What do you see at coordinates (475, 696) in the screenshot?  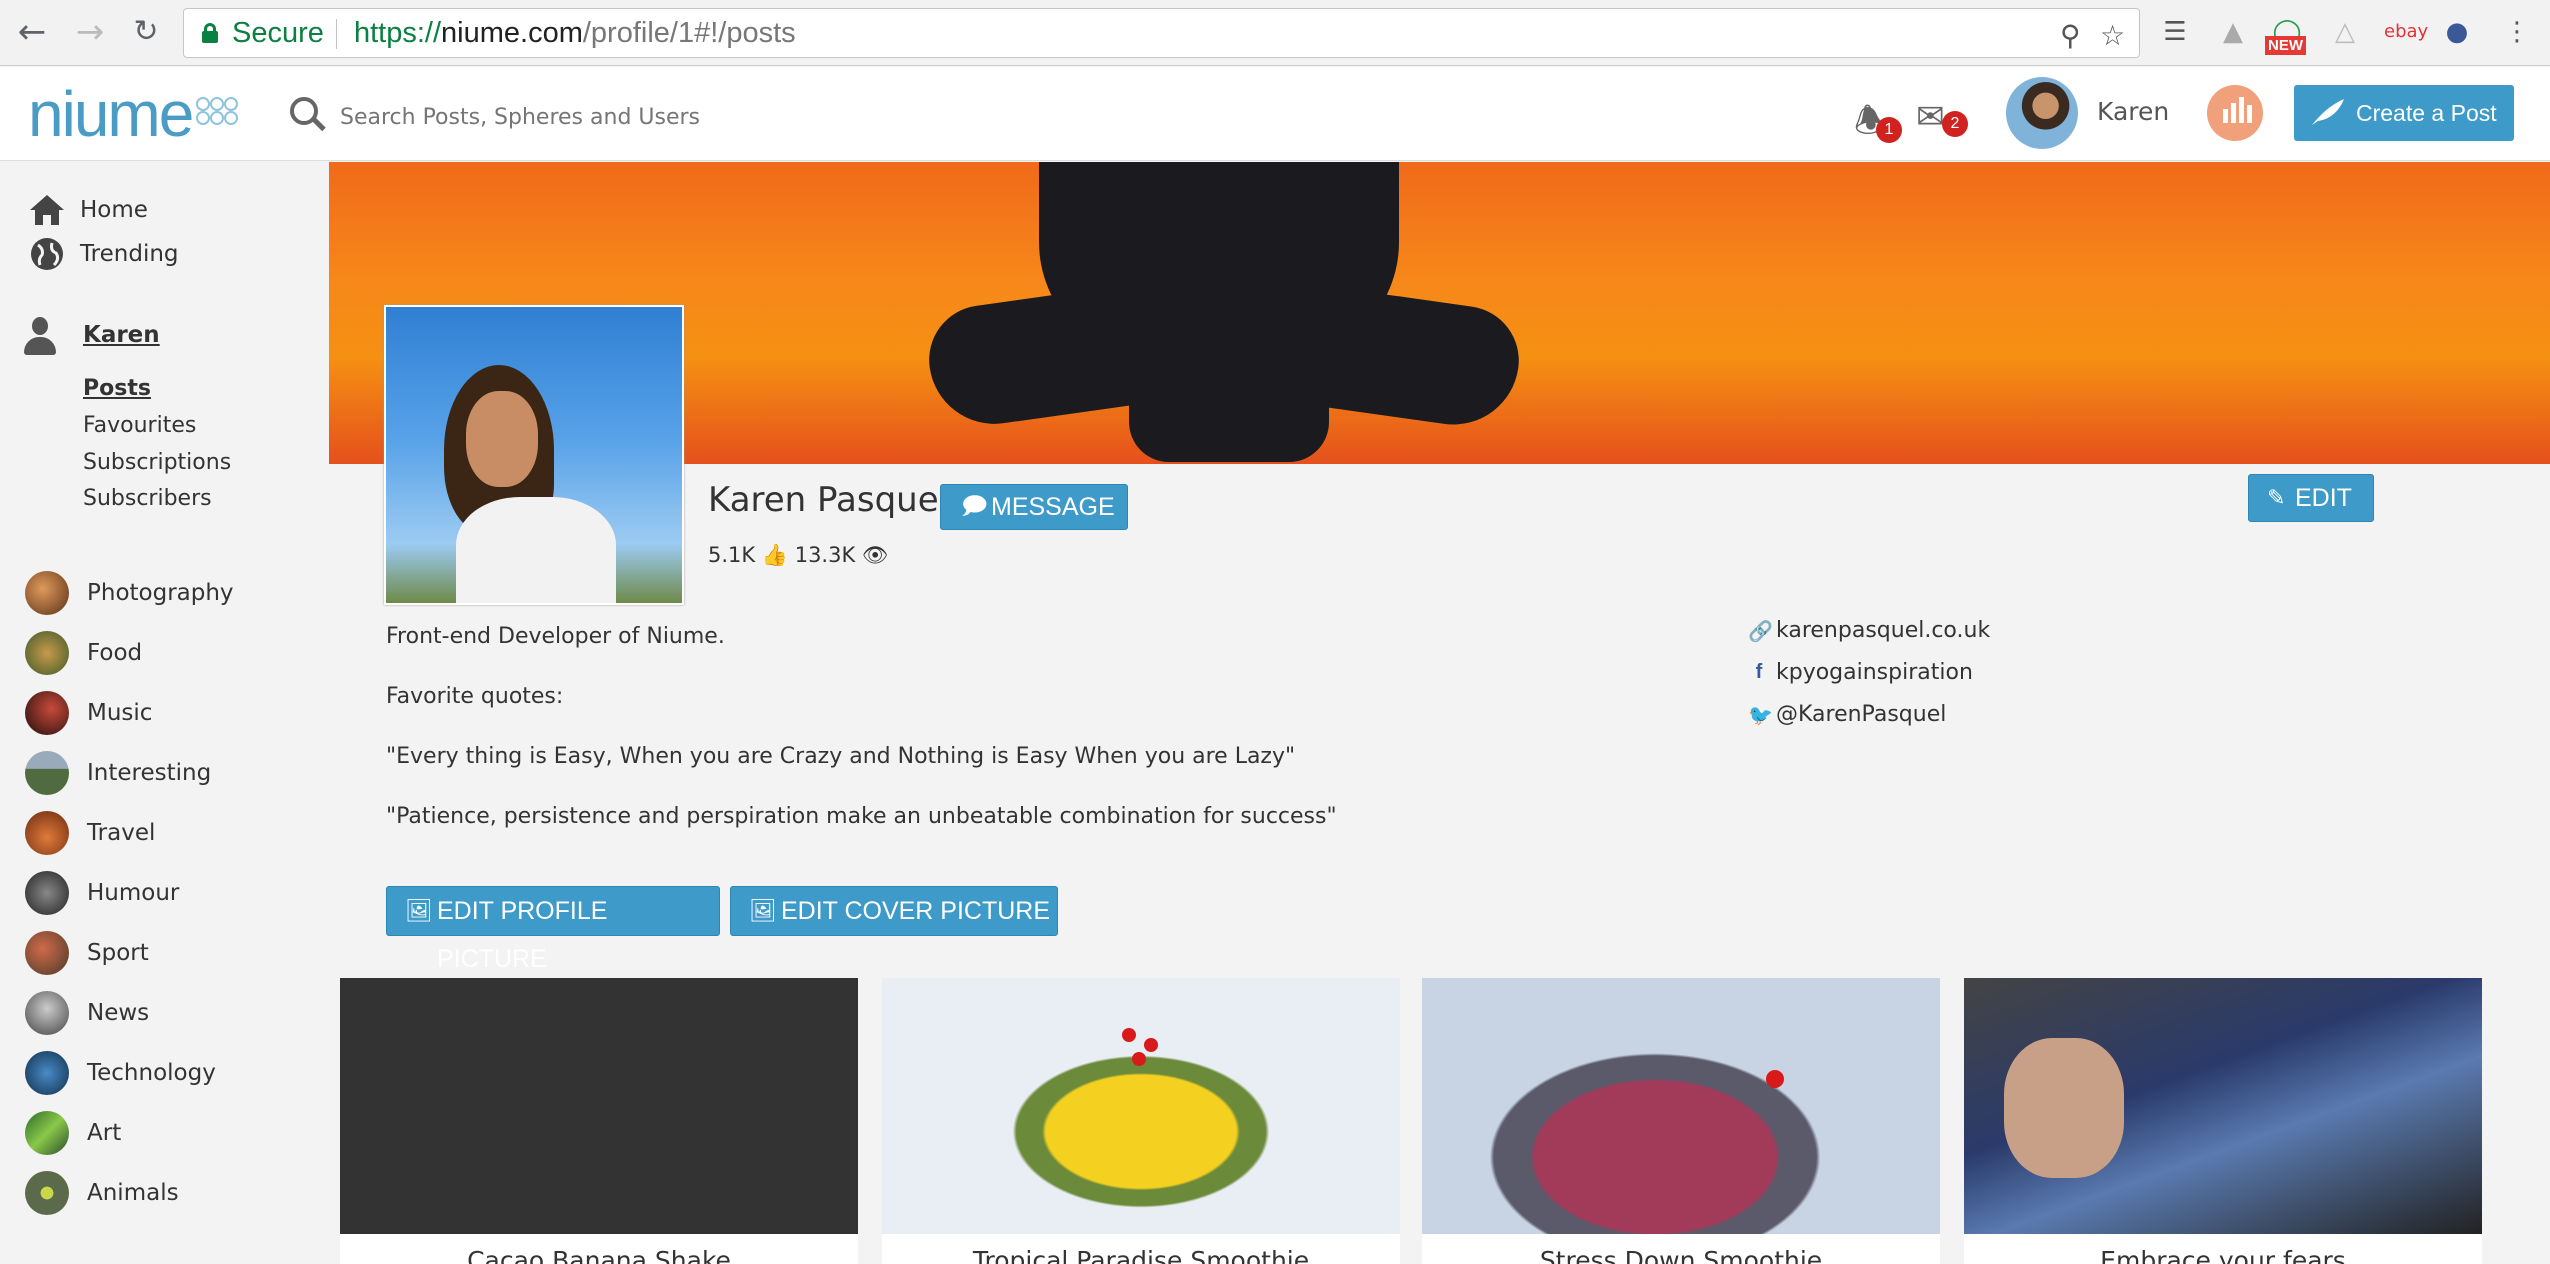 I see `bio-line: Favorite quotes:` at bounding box center [475, 696].